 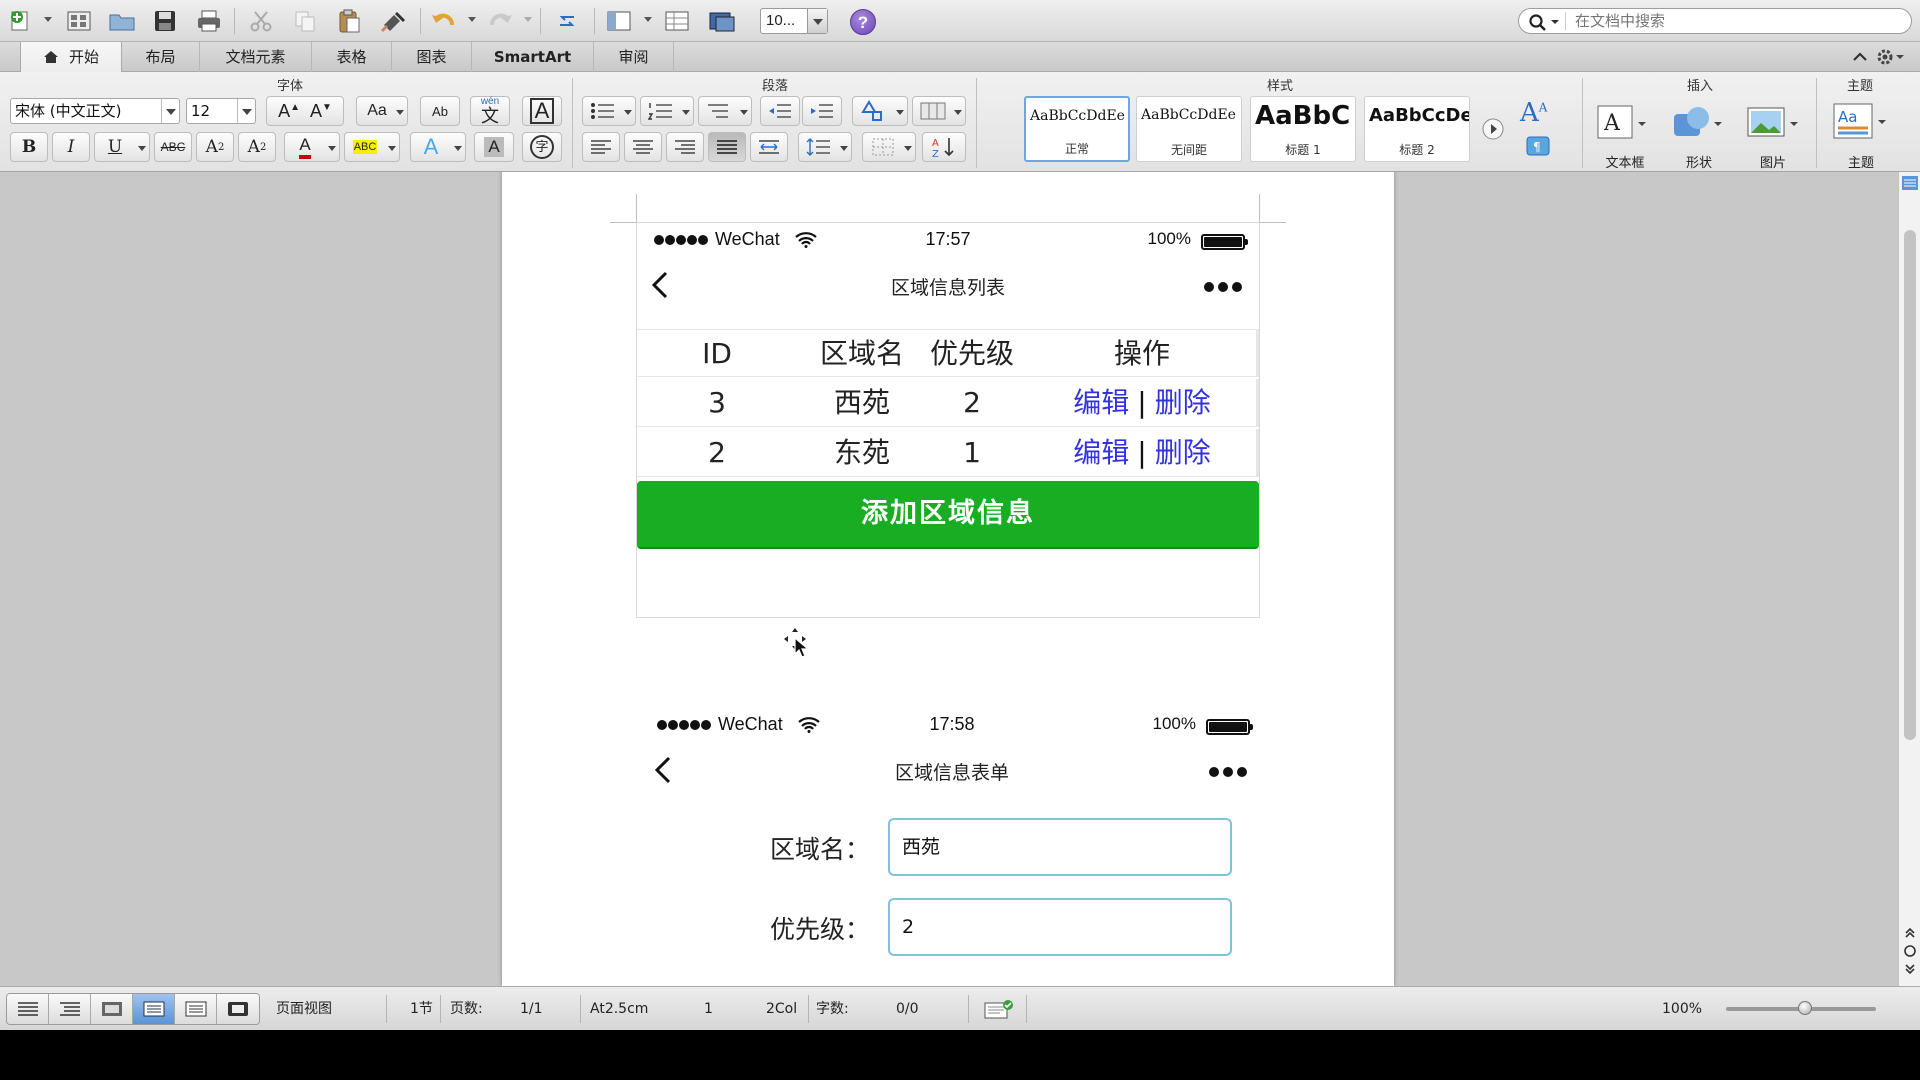 I want to click on redo-button, so click(x=500, y=21).